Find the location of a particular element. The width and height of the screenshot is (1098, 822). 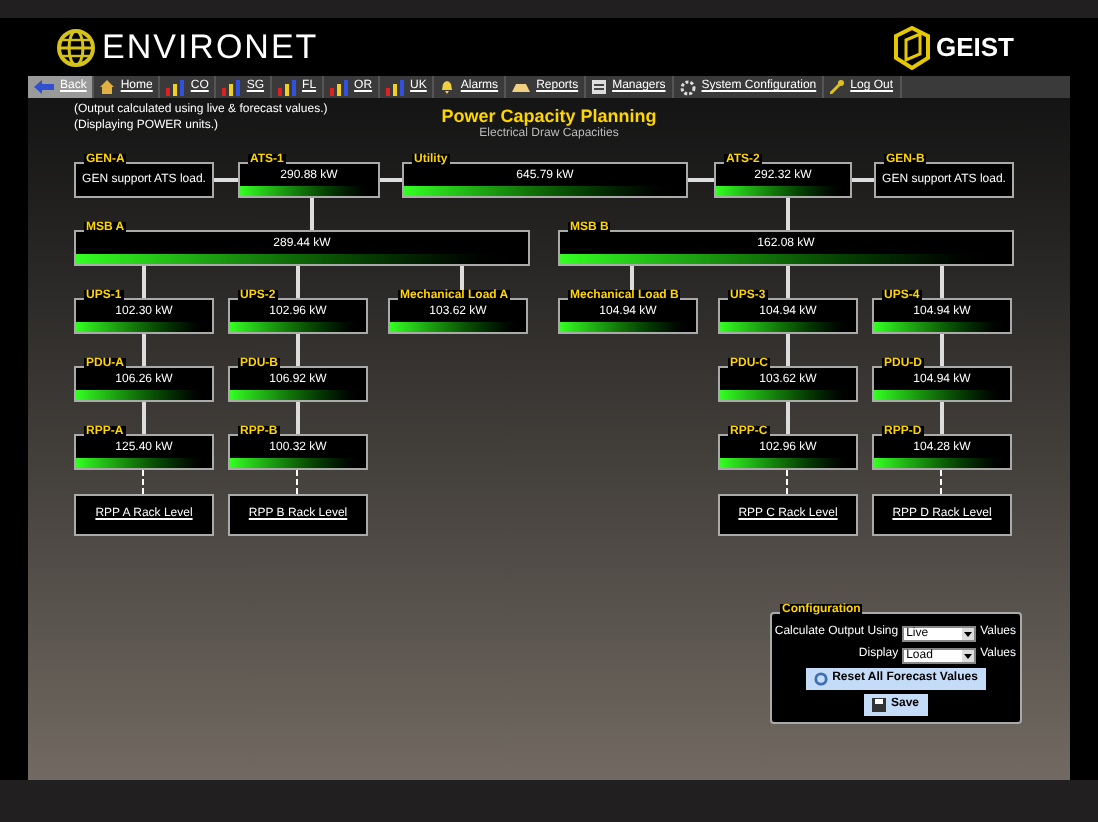

page-title: Power Capacity Planning is located at coordinates (549, 116).